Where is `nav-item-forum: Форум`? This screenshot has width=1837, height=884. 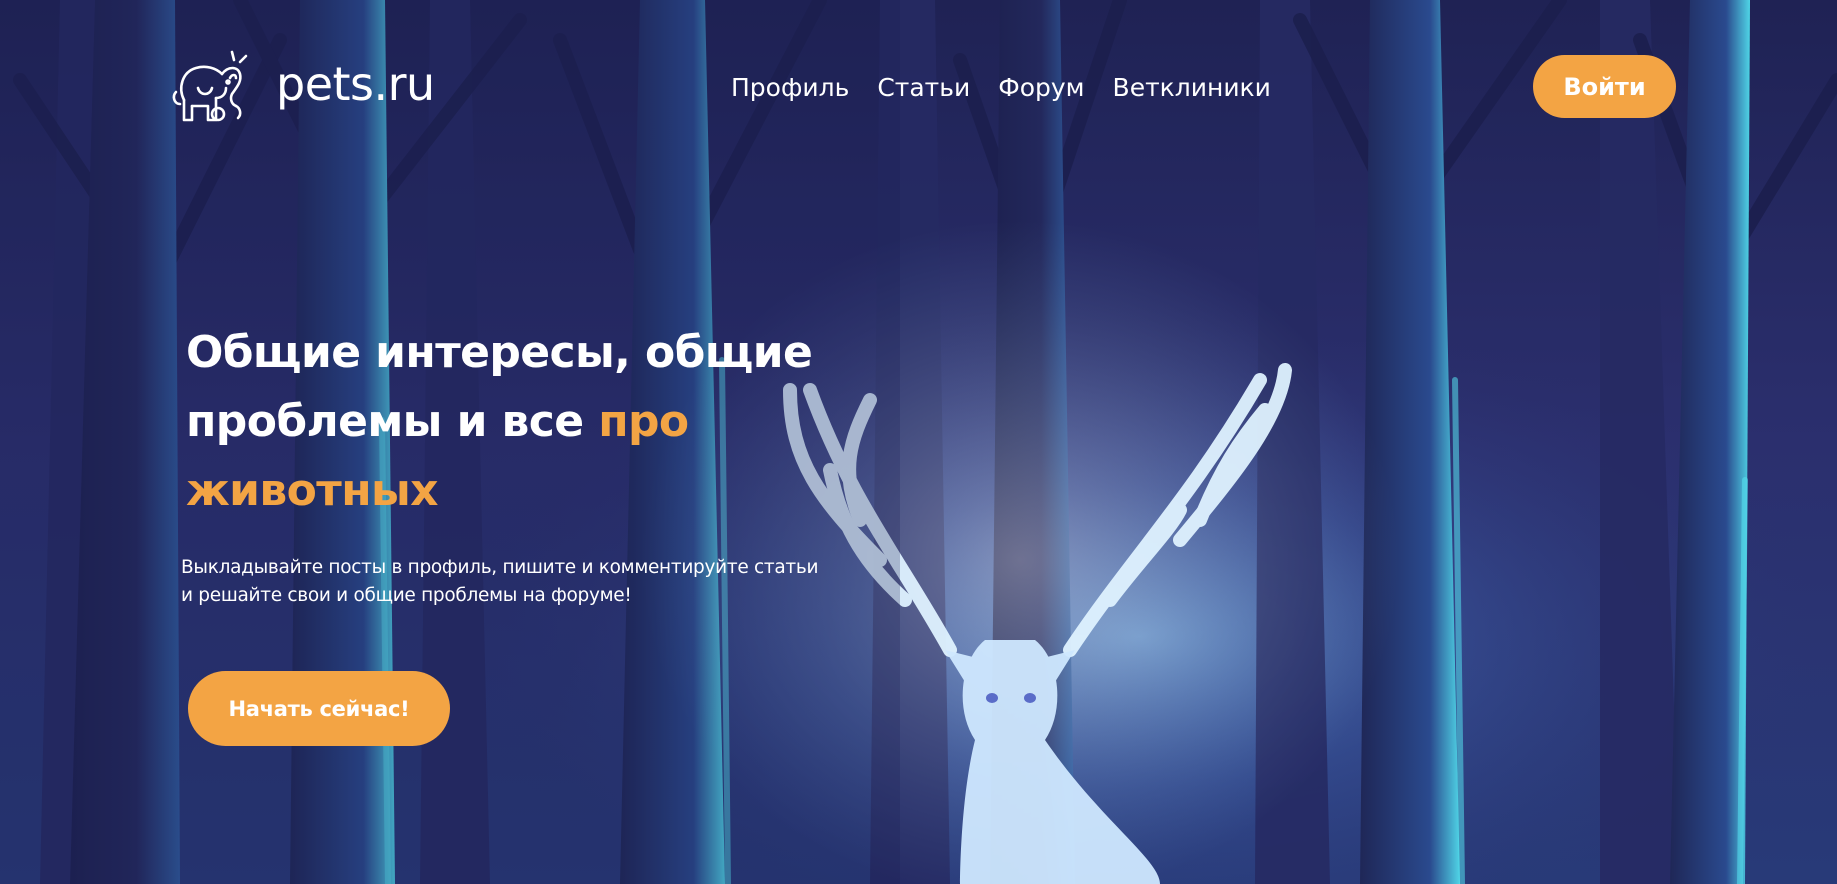
nav-item-forum: Форум is located at coordinates (1041, 88).